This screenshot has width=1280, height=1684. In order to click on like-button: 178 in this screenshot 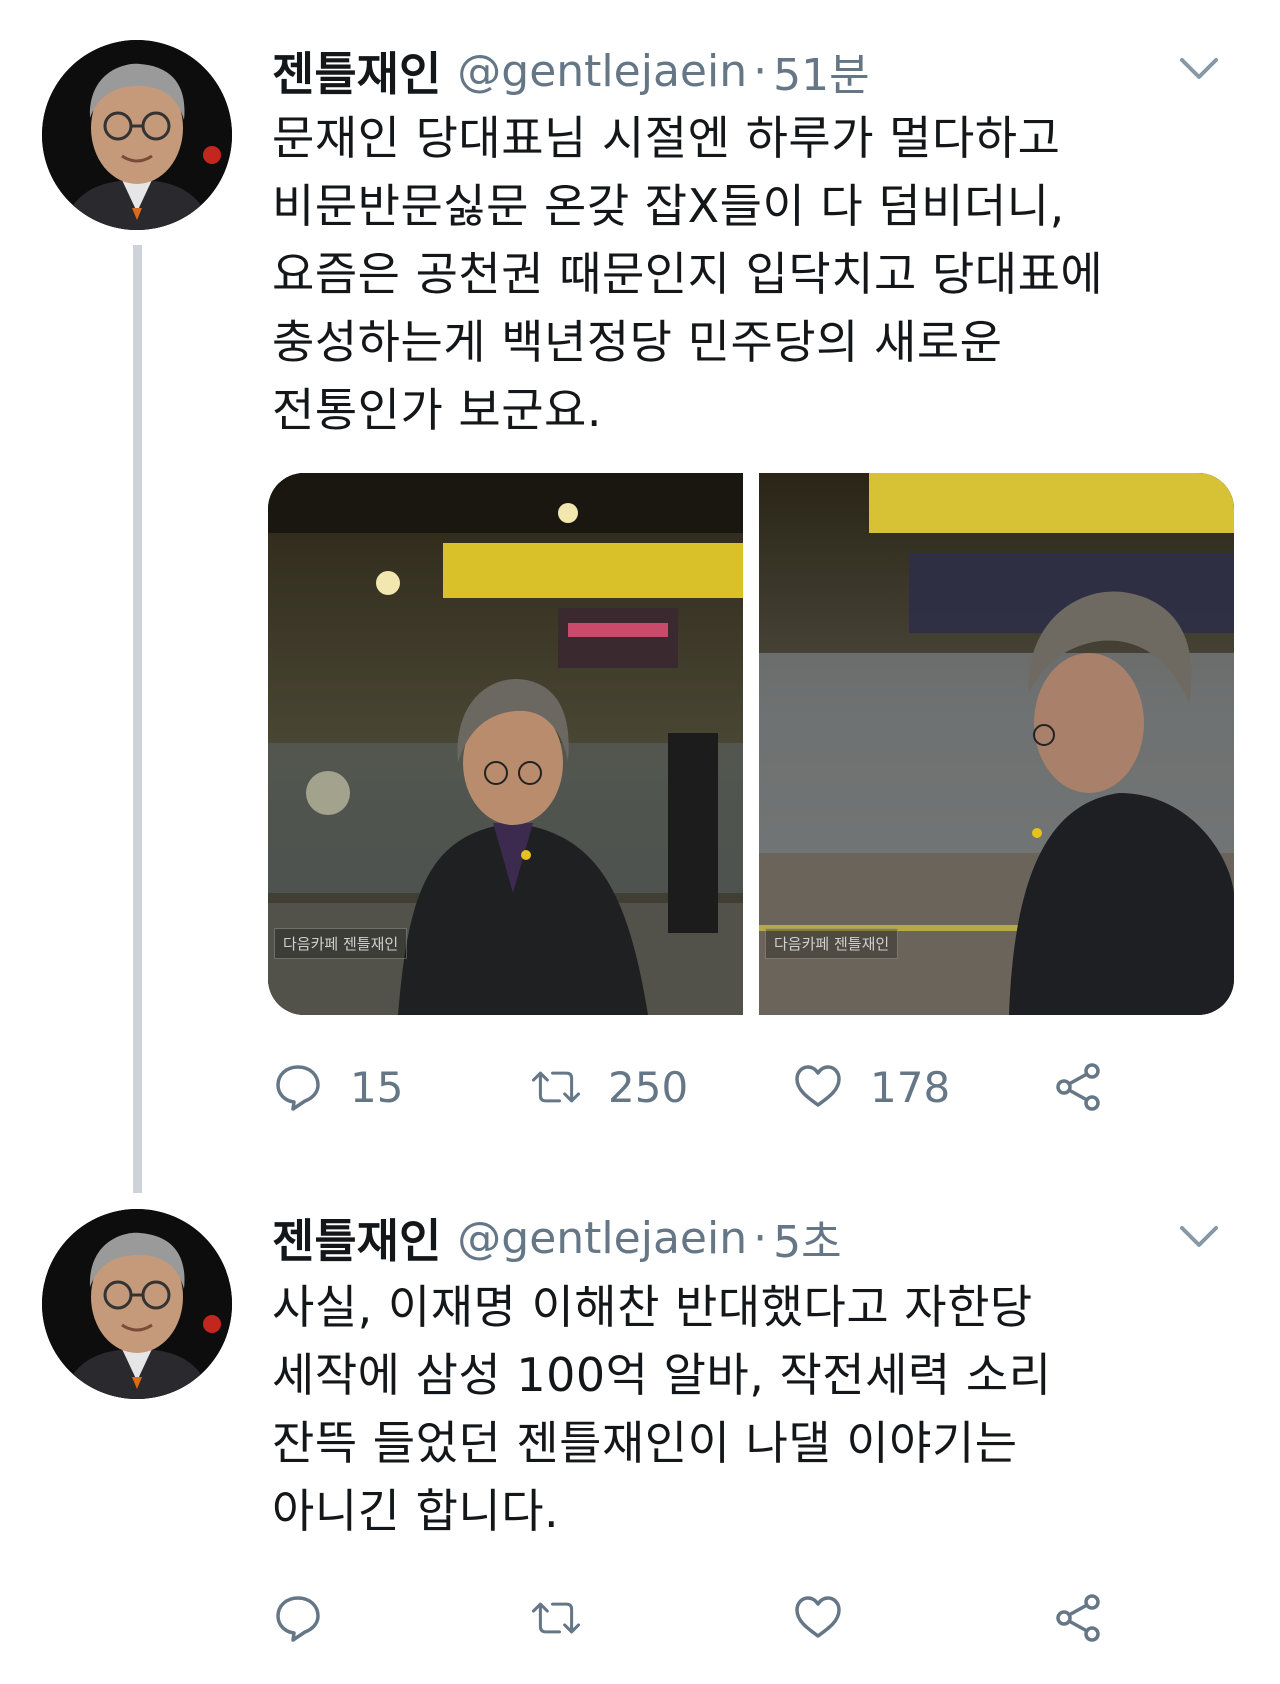, I will do `click(871, 1087)`.